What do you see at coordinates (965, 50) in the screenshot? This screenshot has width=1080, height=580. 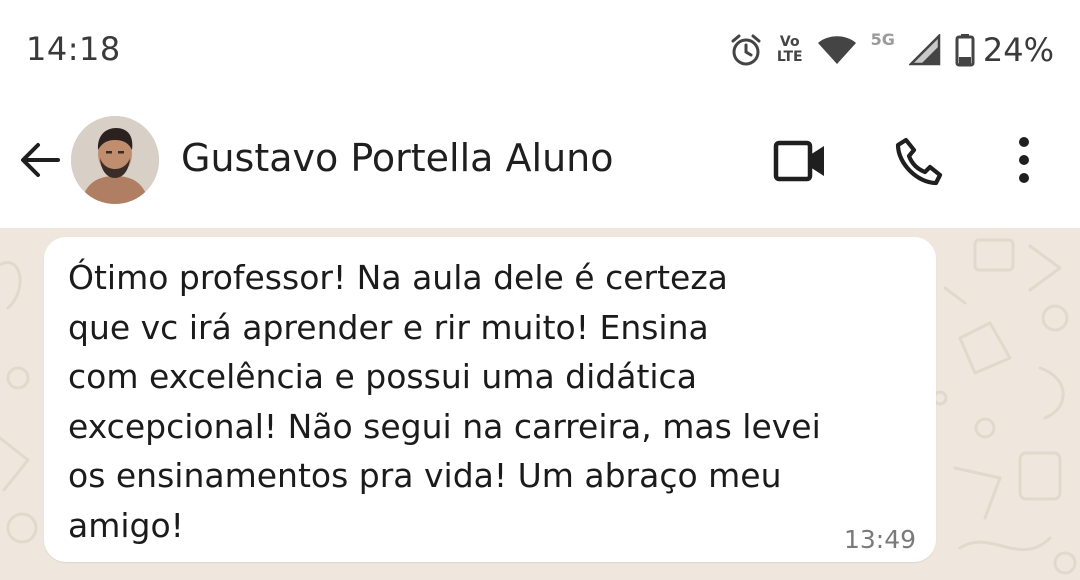 I see `battery-icon` at bounding box center [965, 50].